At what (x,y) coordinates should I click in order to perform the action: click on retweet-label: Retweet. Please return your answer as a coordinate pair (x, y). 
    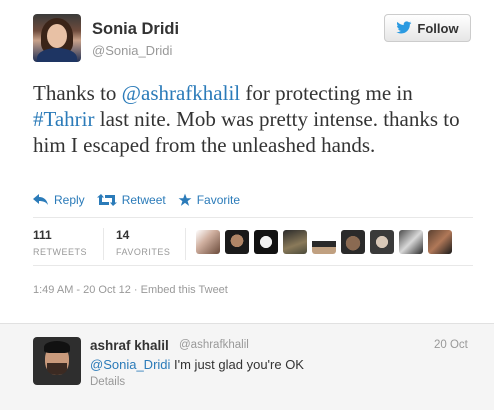
    Looking at the image, I should click on (143, 200).